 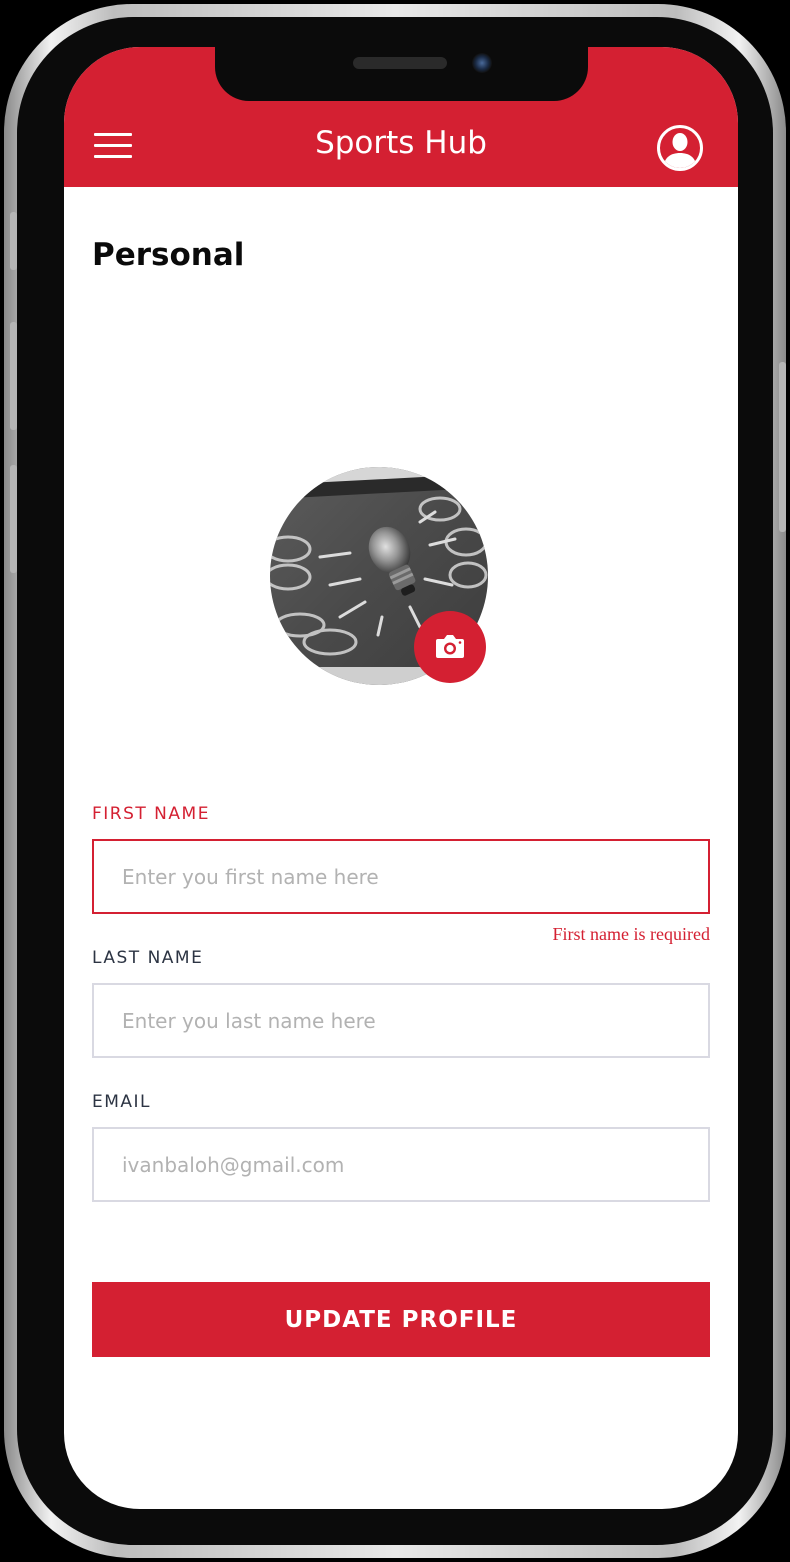 I want to click on email-input, so click(x=401, y=1164).